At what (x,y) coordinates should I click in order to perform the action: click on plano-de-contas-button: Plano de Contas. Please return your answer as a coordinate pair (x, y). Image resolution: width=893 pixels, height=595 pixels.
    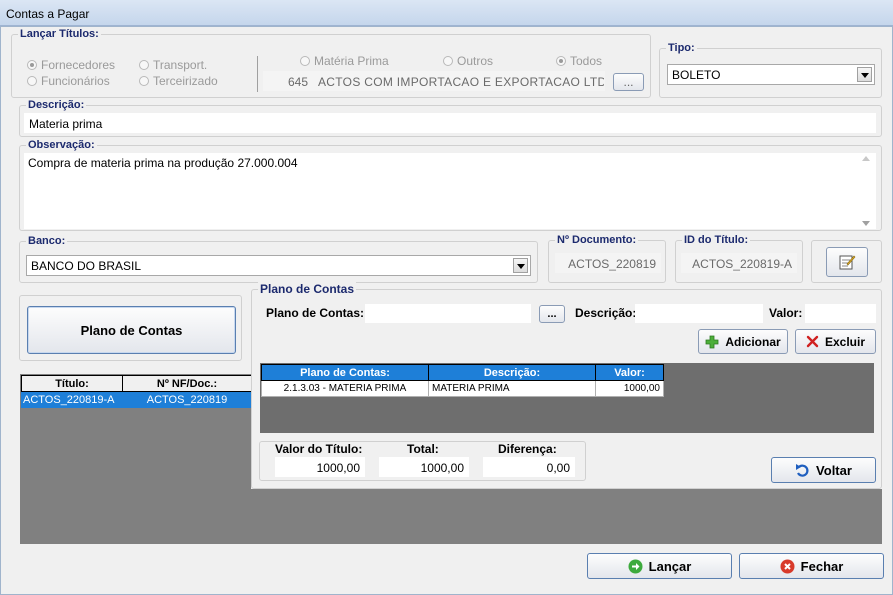
    Looking at the image, I should click on (131, 330).